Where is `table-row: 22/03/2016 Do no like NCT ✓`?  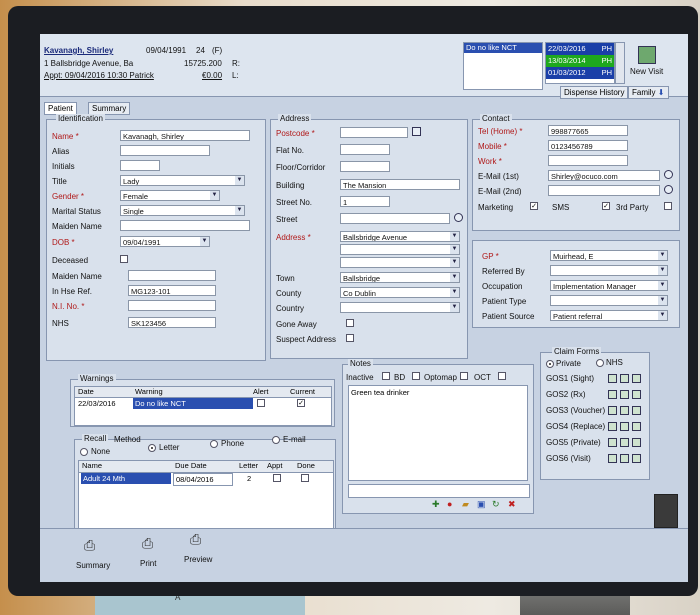 table-row: 22/03/2016 Do no like NCT ✓ is located at coordinates (203, 403).